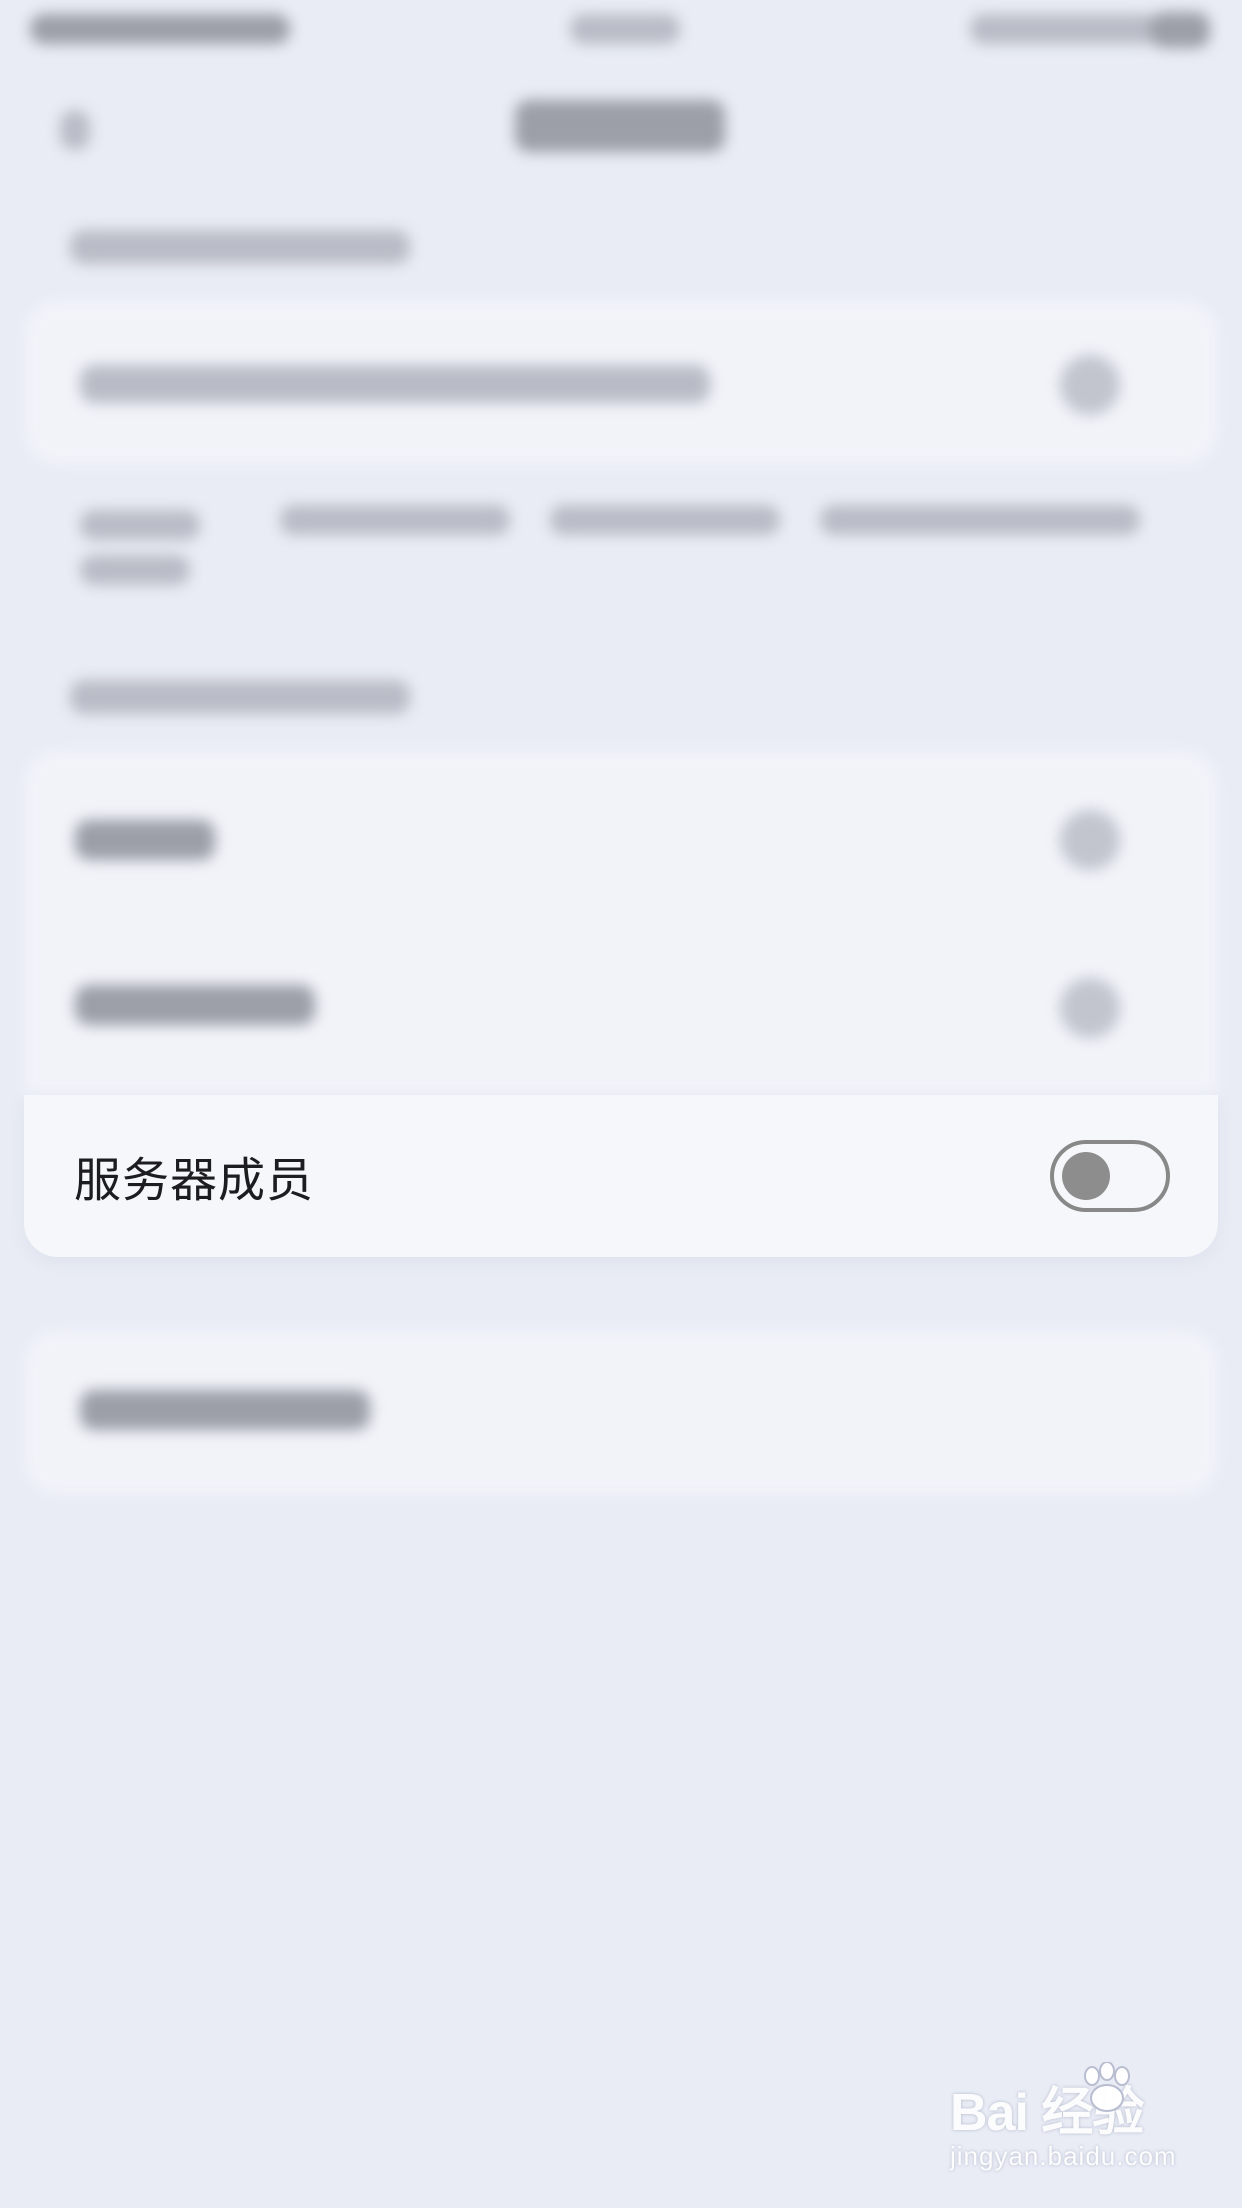 The height and width of the screenshot is (2208, 1242). I want to click on status-bar-center-blur, so click(625, 29).